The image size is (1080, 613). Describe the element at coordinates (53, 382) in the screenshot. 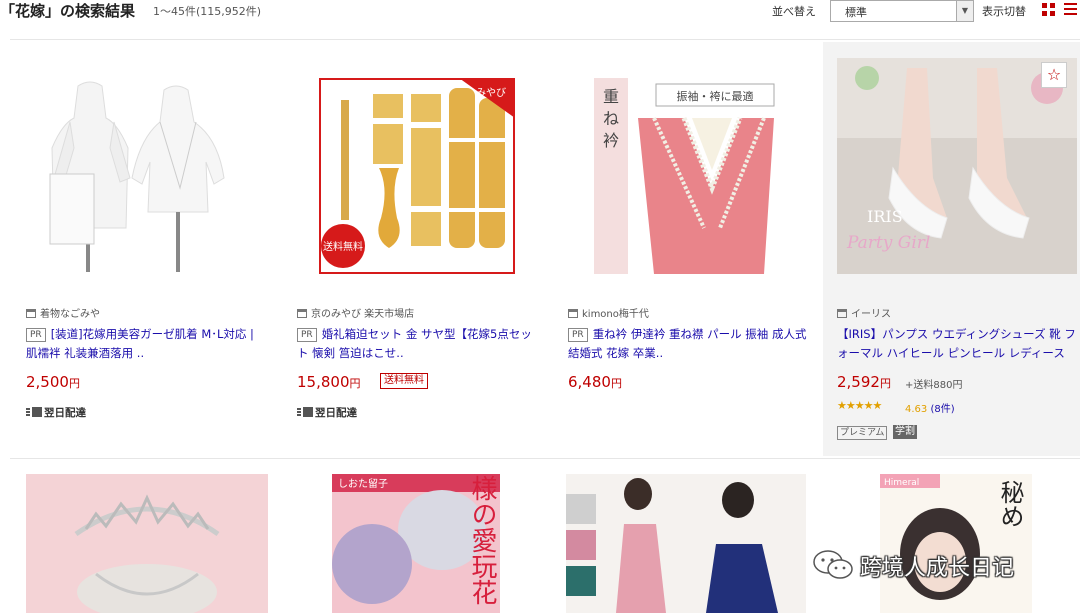

I see `product-price: 2,500円` at that location.